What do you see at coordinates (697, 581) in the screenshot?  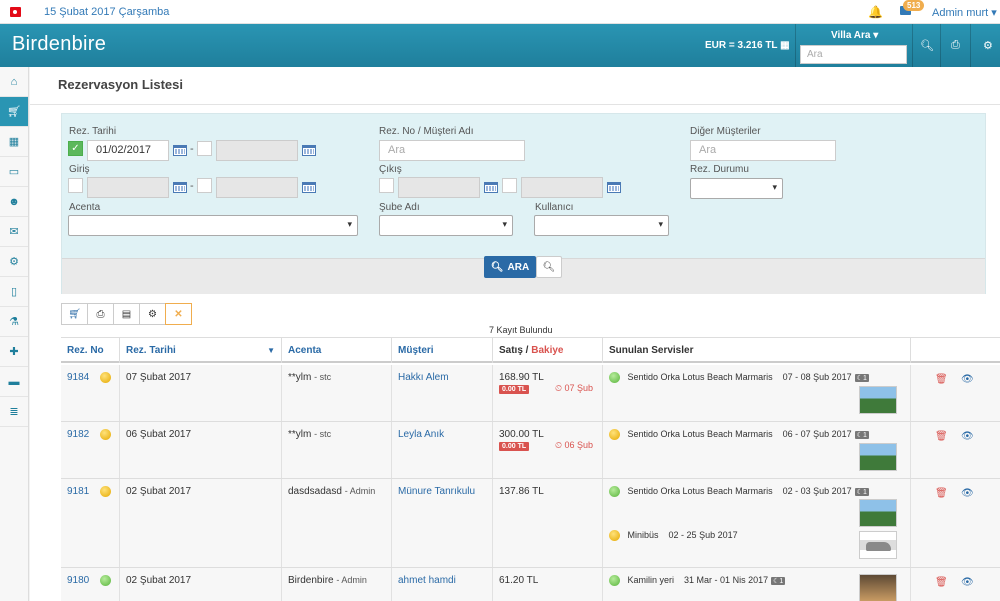 I see `service-item: Kamilin yeri 31 Mar - 01 Nis 2017 ☾1` at bounding box center [697, 581].